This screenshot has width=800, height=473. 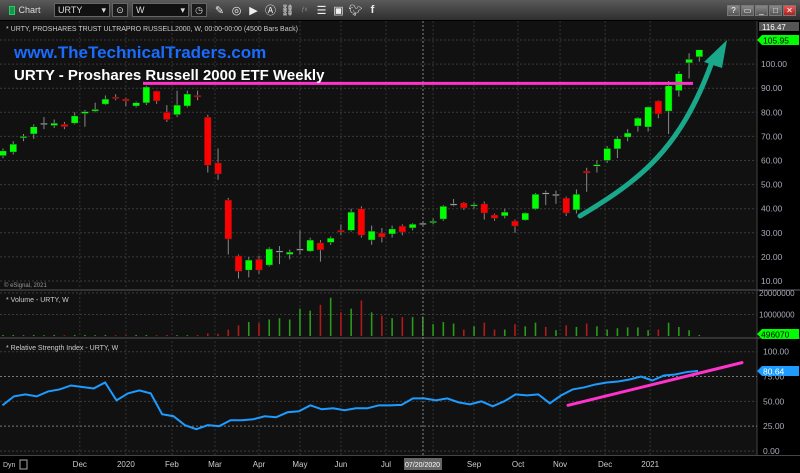 What do you see at coordinates (9, 465) in the screenshot?
I see `dyn-label: Dyn` at bounding box center [9, 465].